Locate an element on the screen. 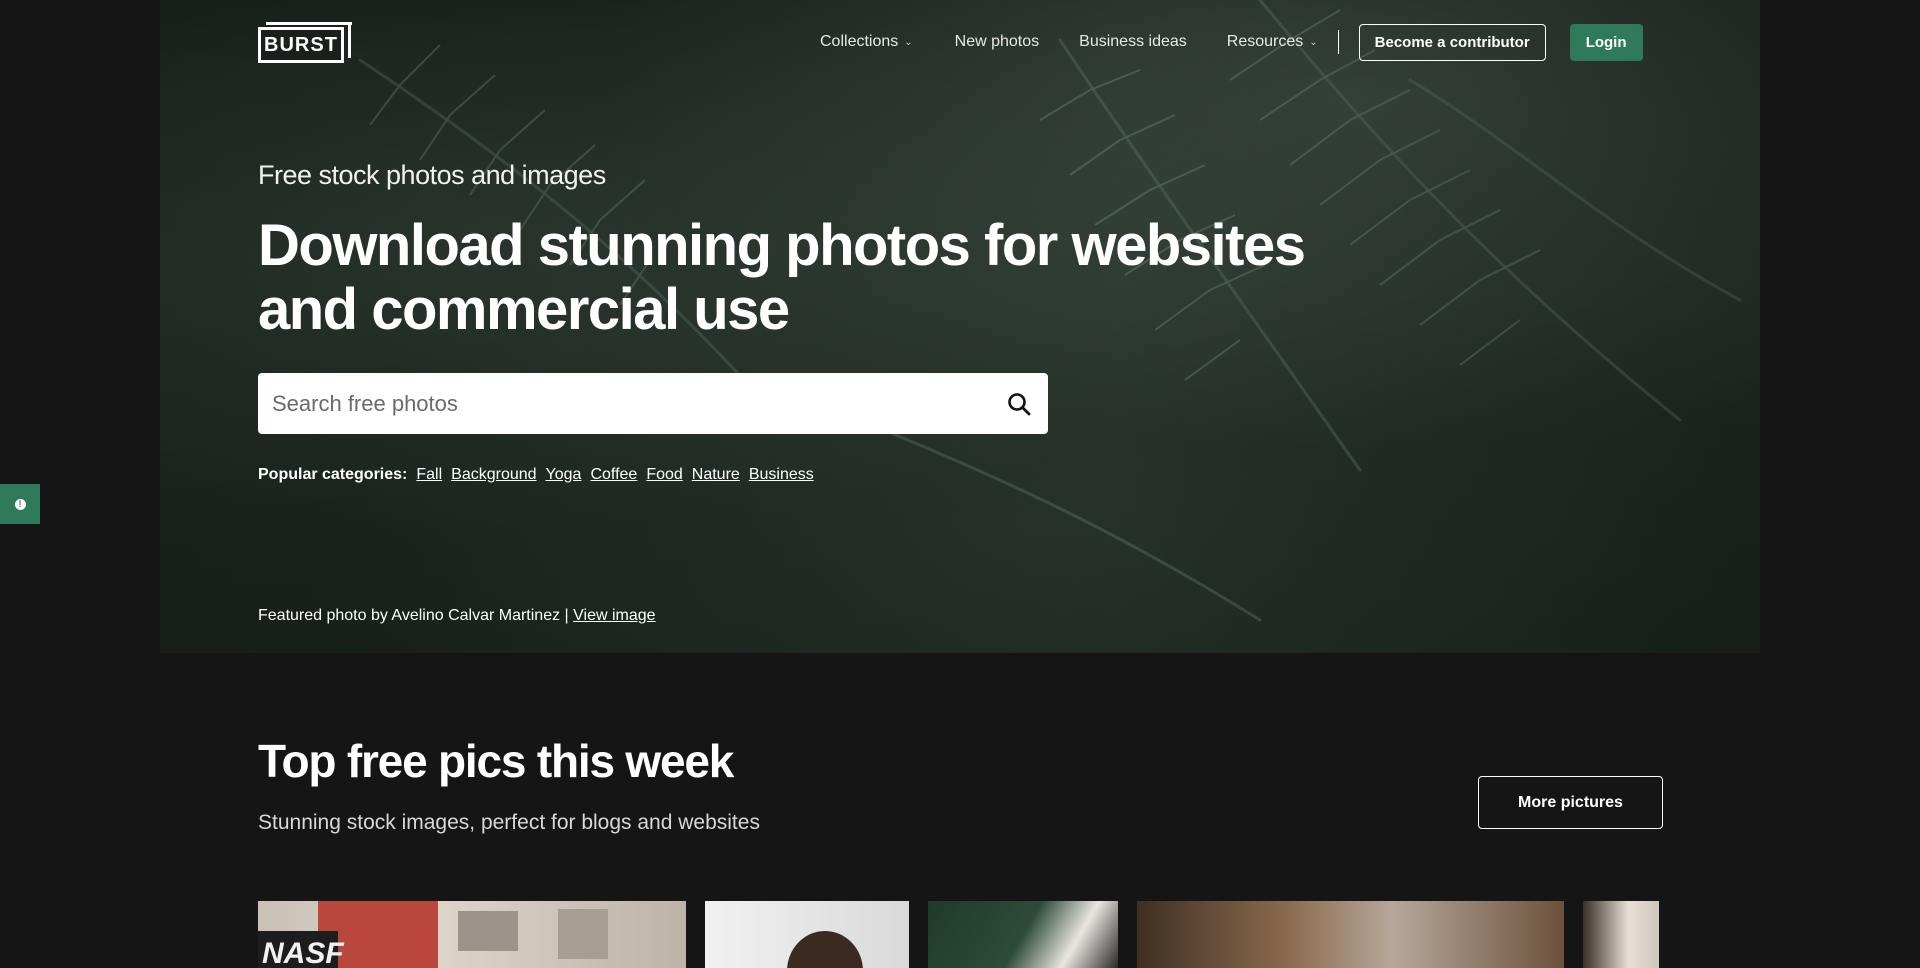 Image resolution: width=1920 pixels, height=968 pixels. nav-collections: Collections ⌄ is located at coordinates (866, 42).